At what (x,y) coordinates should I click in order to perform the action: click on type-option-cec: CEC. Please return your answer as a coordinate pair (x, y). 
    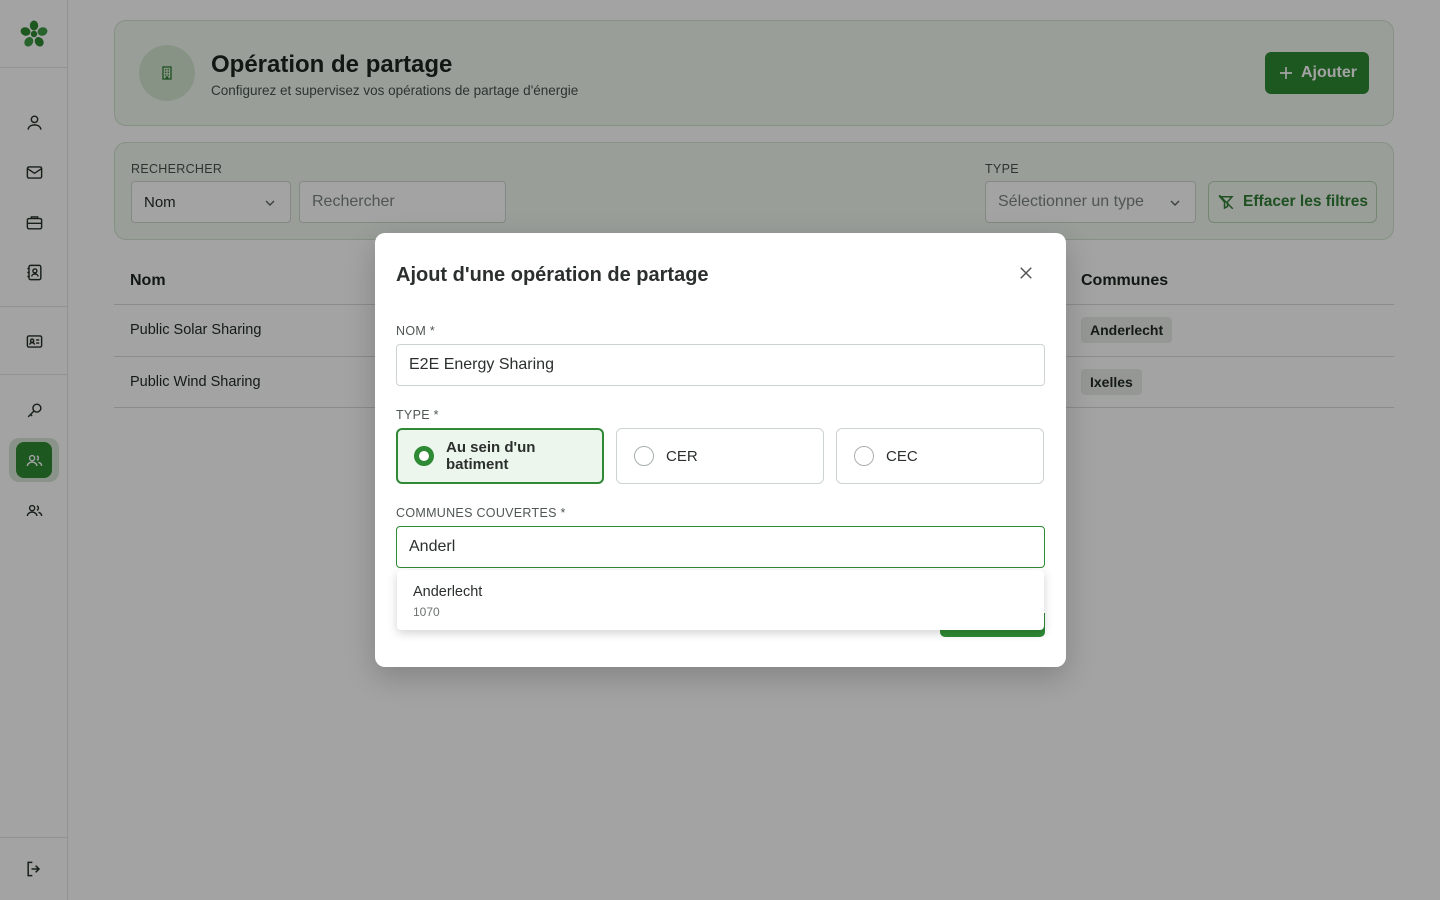
    Looking at the image, I should click on (940, 456).